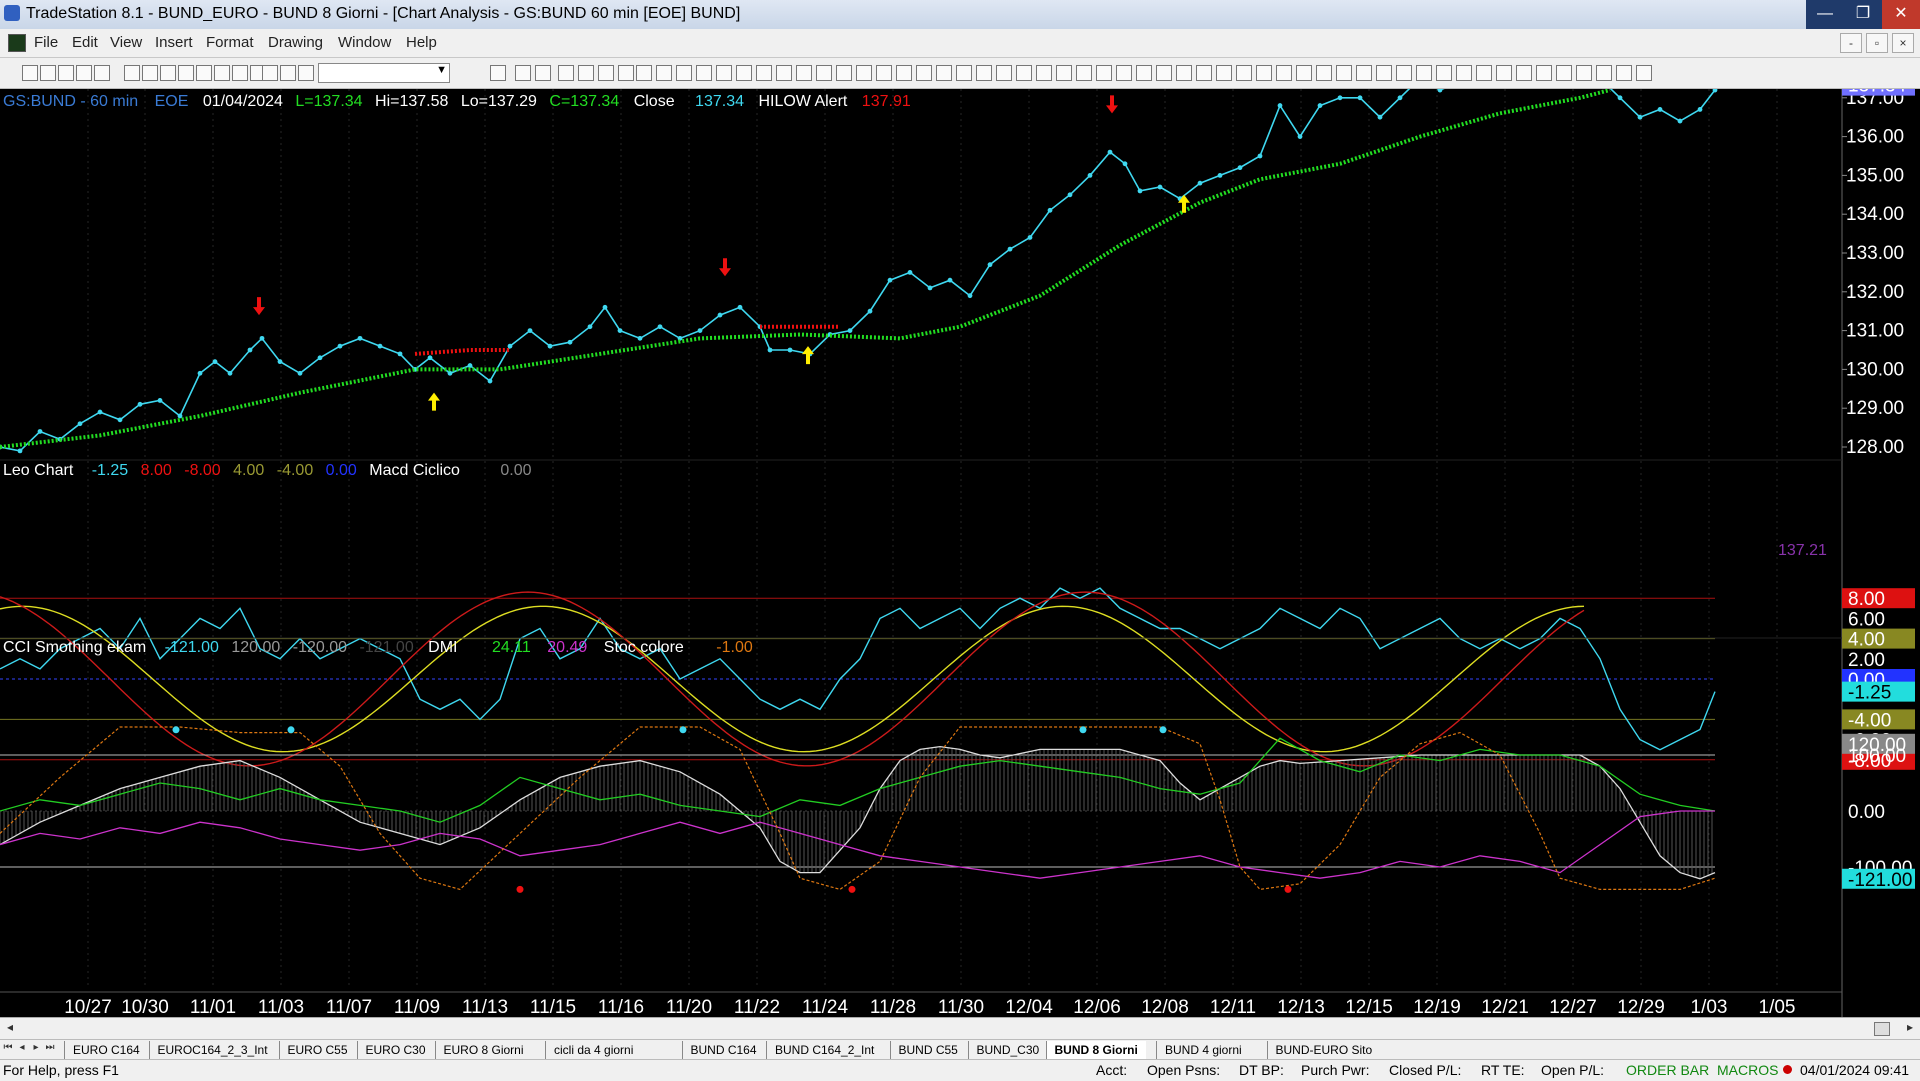 The height and width of the screenshot is (1081, 1920). I want to click on tab-cicli-da-4-giorni: cicli da 4 giorni, so click(593, 1050).